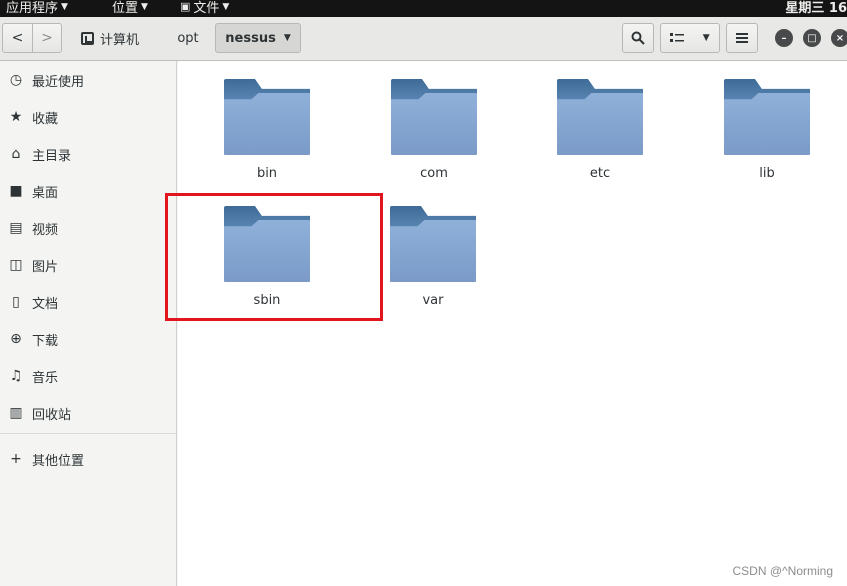 This screenshot has width=847, height=586. I want to click on chevron-left-icon: <, so click(17, 38).